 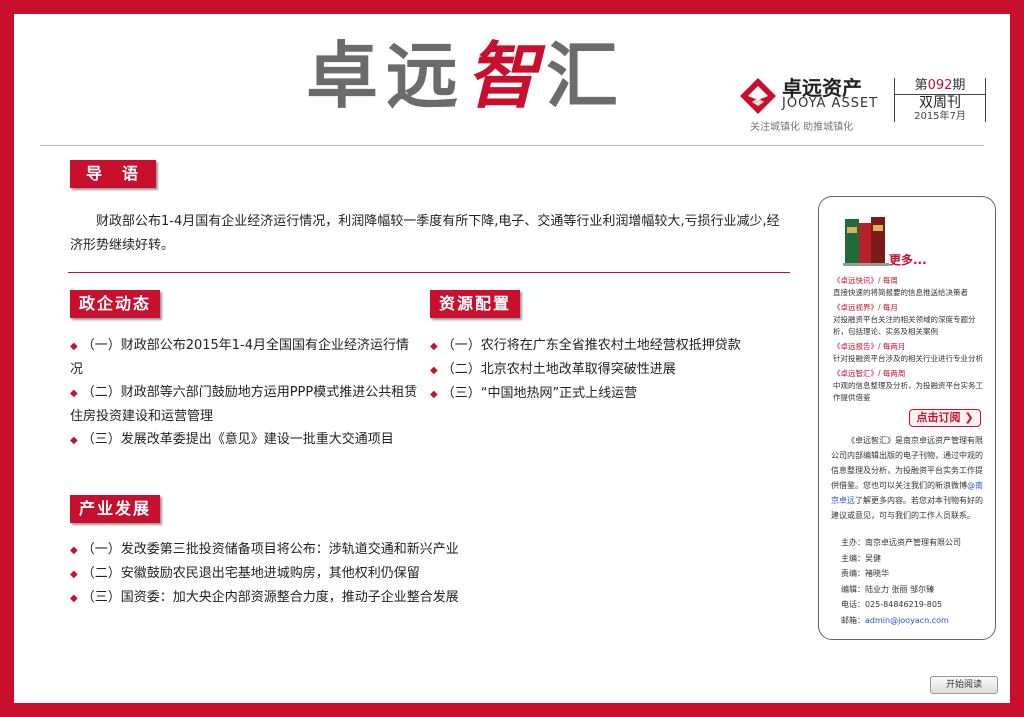 I want to click on resource-section-title: 资源配置, so click(x=475, y=304).